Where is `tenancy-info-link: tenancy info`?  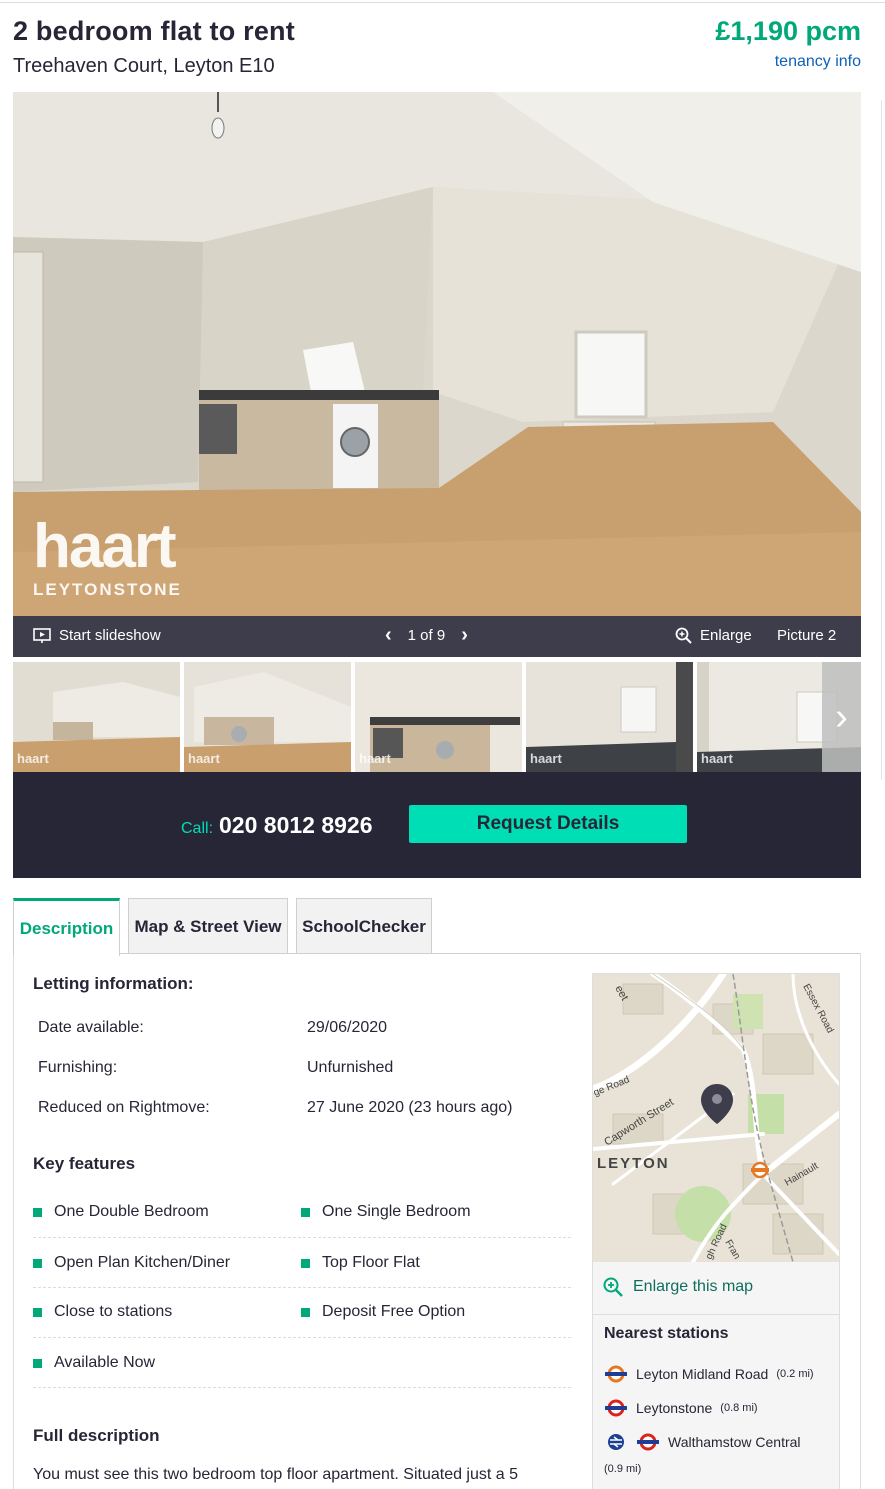
tenancy-info-link: tenancy info is located at coordinates (818, 62).